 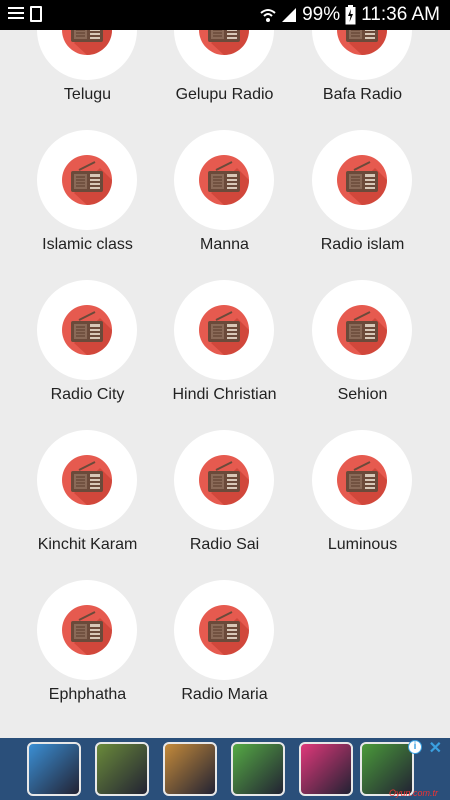 What do you see at coordinates (268, 15) in the screenshot?
I see `wifi-icon` at bounding box center [268, 15].